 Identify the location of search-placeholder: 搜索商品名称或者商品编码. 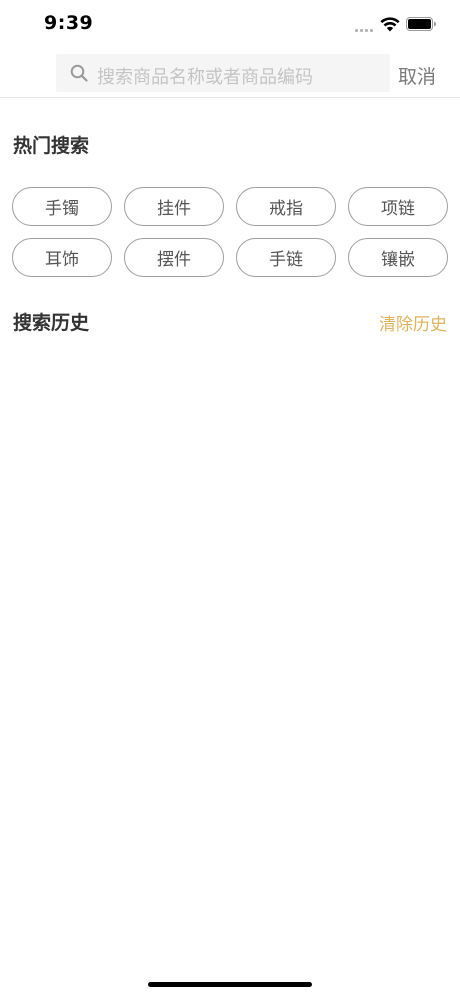
(205, 77).